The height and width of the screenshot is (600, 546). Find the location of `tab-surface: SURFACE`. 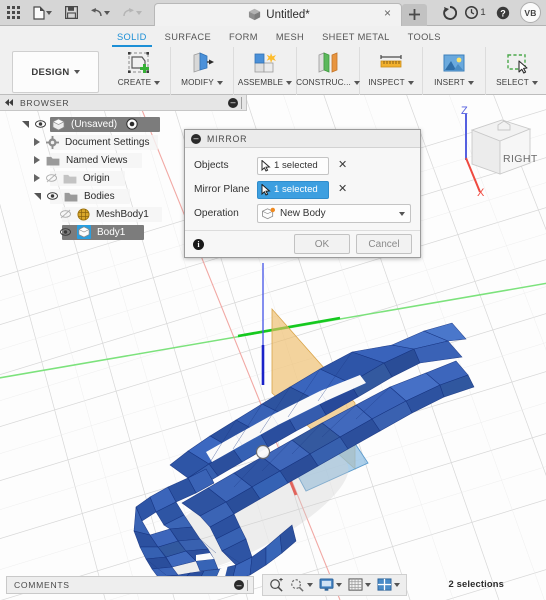

tab-surface: SURFACE is located at coordinates (188, 36).